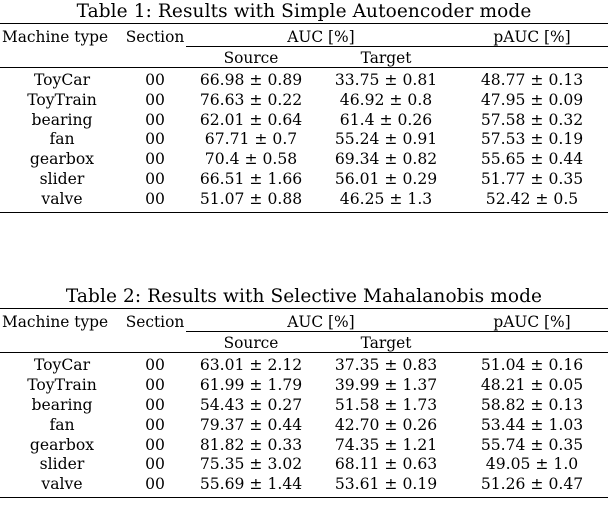  Describe the element at coordinates (304, 507) in the screenshot. I see `table-2-bottomrule` at that location.